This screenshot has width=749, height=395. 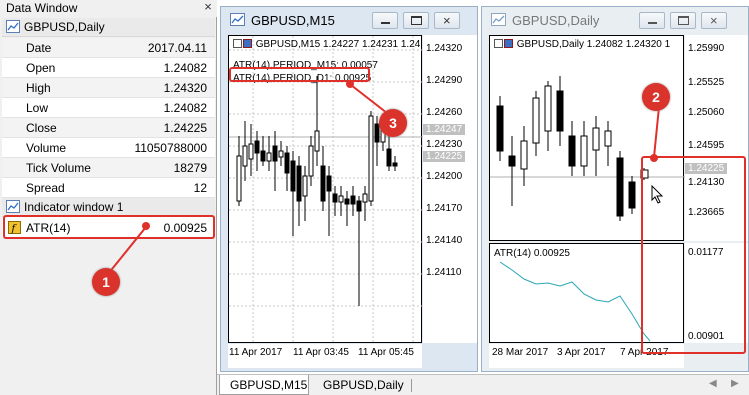 What do you see at coordinates (108, 68) in the screenshot?
I see `data-row-open: Open 1.24082` at bounding box center [108, 68].